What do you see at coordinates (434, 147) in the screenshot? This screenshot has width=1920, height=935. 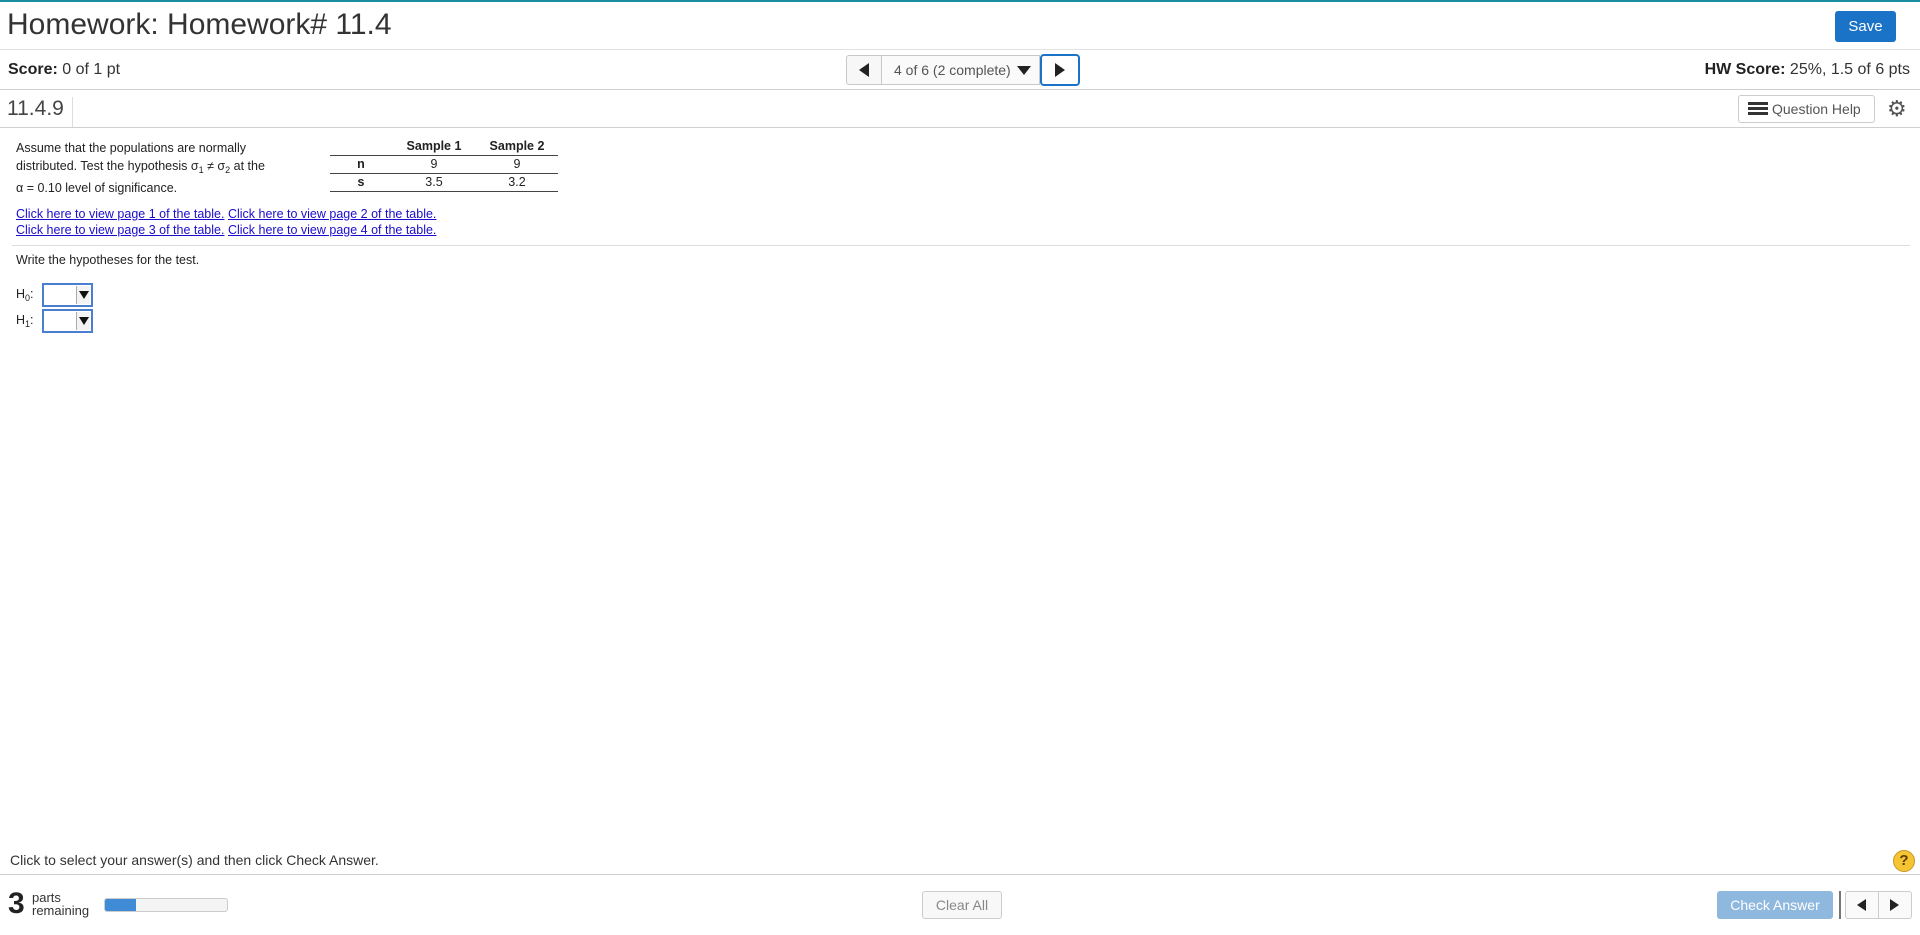 I see `table-header: Sample 1` at bounding box center [434, 147].